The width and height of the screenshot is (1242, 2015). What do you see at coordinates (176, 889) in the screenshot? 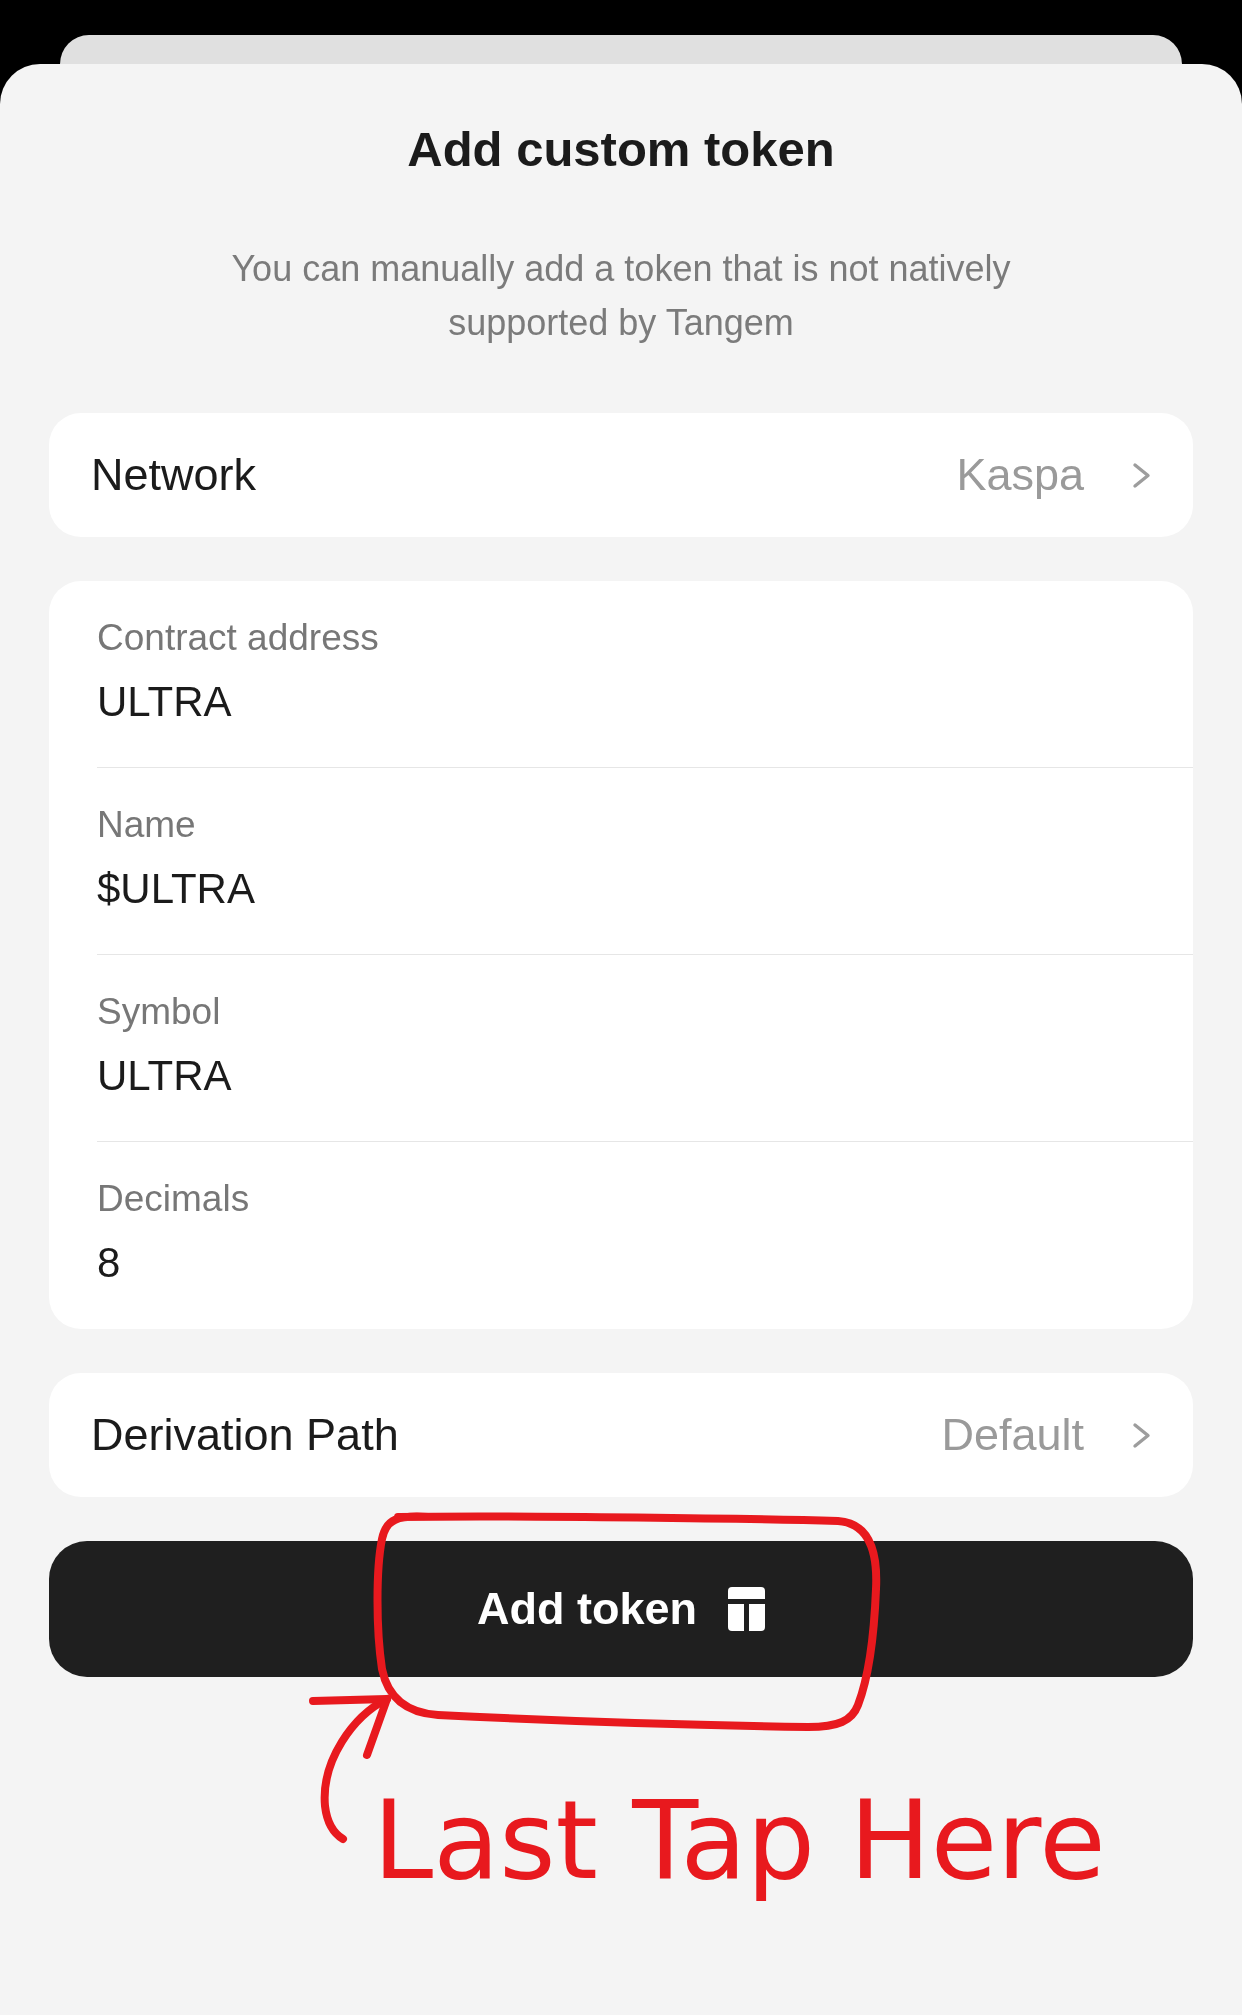
I see `text-field: $ULTRA` at bounding box center [176, 889].